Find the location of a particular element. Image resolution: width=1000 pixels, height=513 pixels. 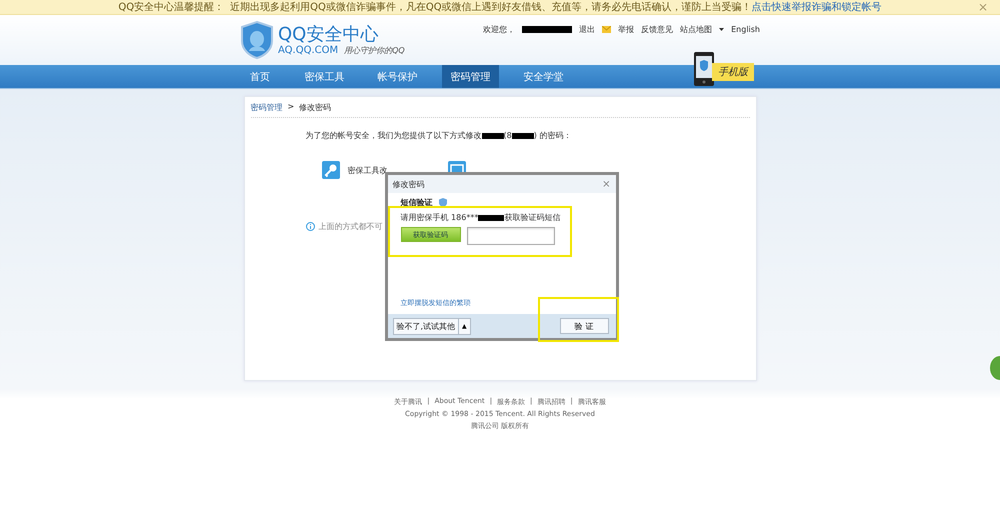

section-heading: 短信验证 is located at coordinates (416, 202).